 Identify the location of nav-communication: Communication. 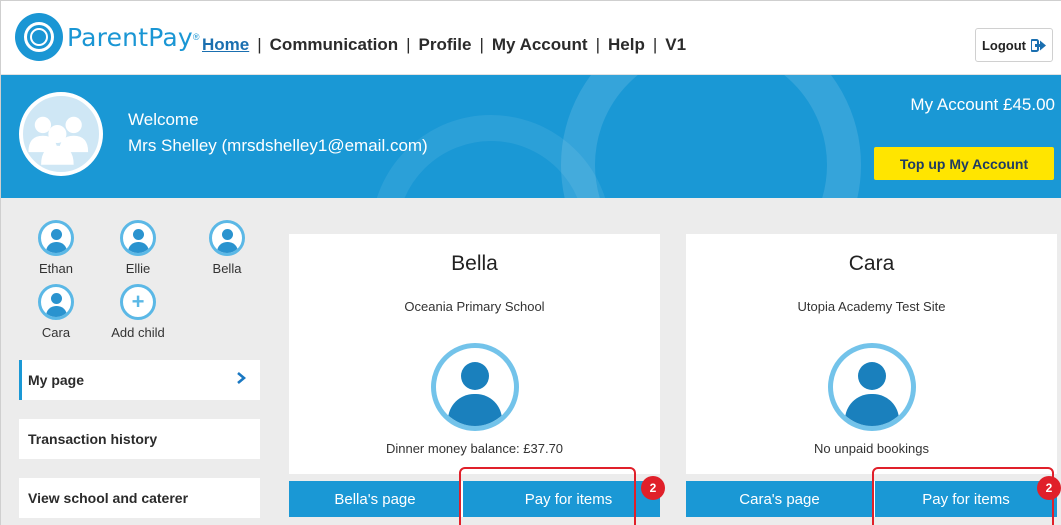
(334, 45).